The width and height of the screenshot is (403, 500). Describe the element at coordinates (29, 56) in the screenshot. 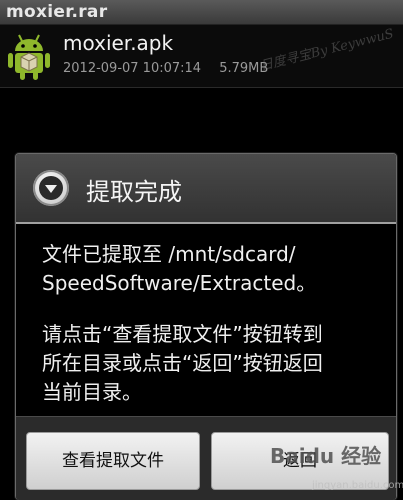

I see `android-apk-icon` at that location.